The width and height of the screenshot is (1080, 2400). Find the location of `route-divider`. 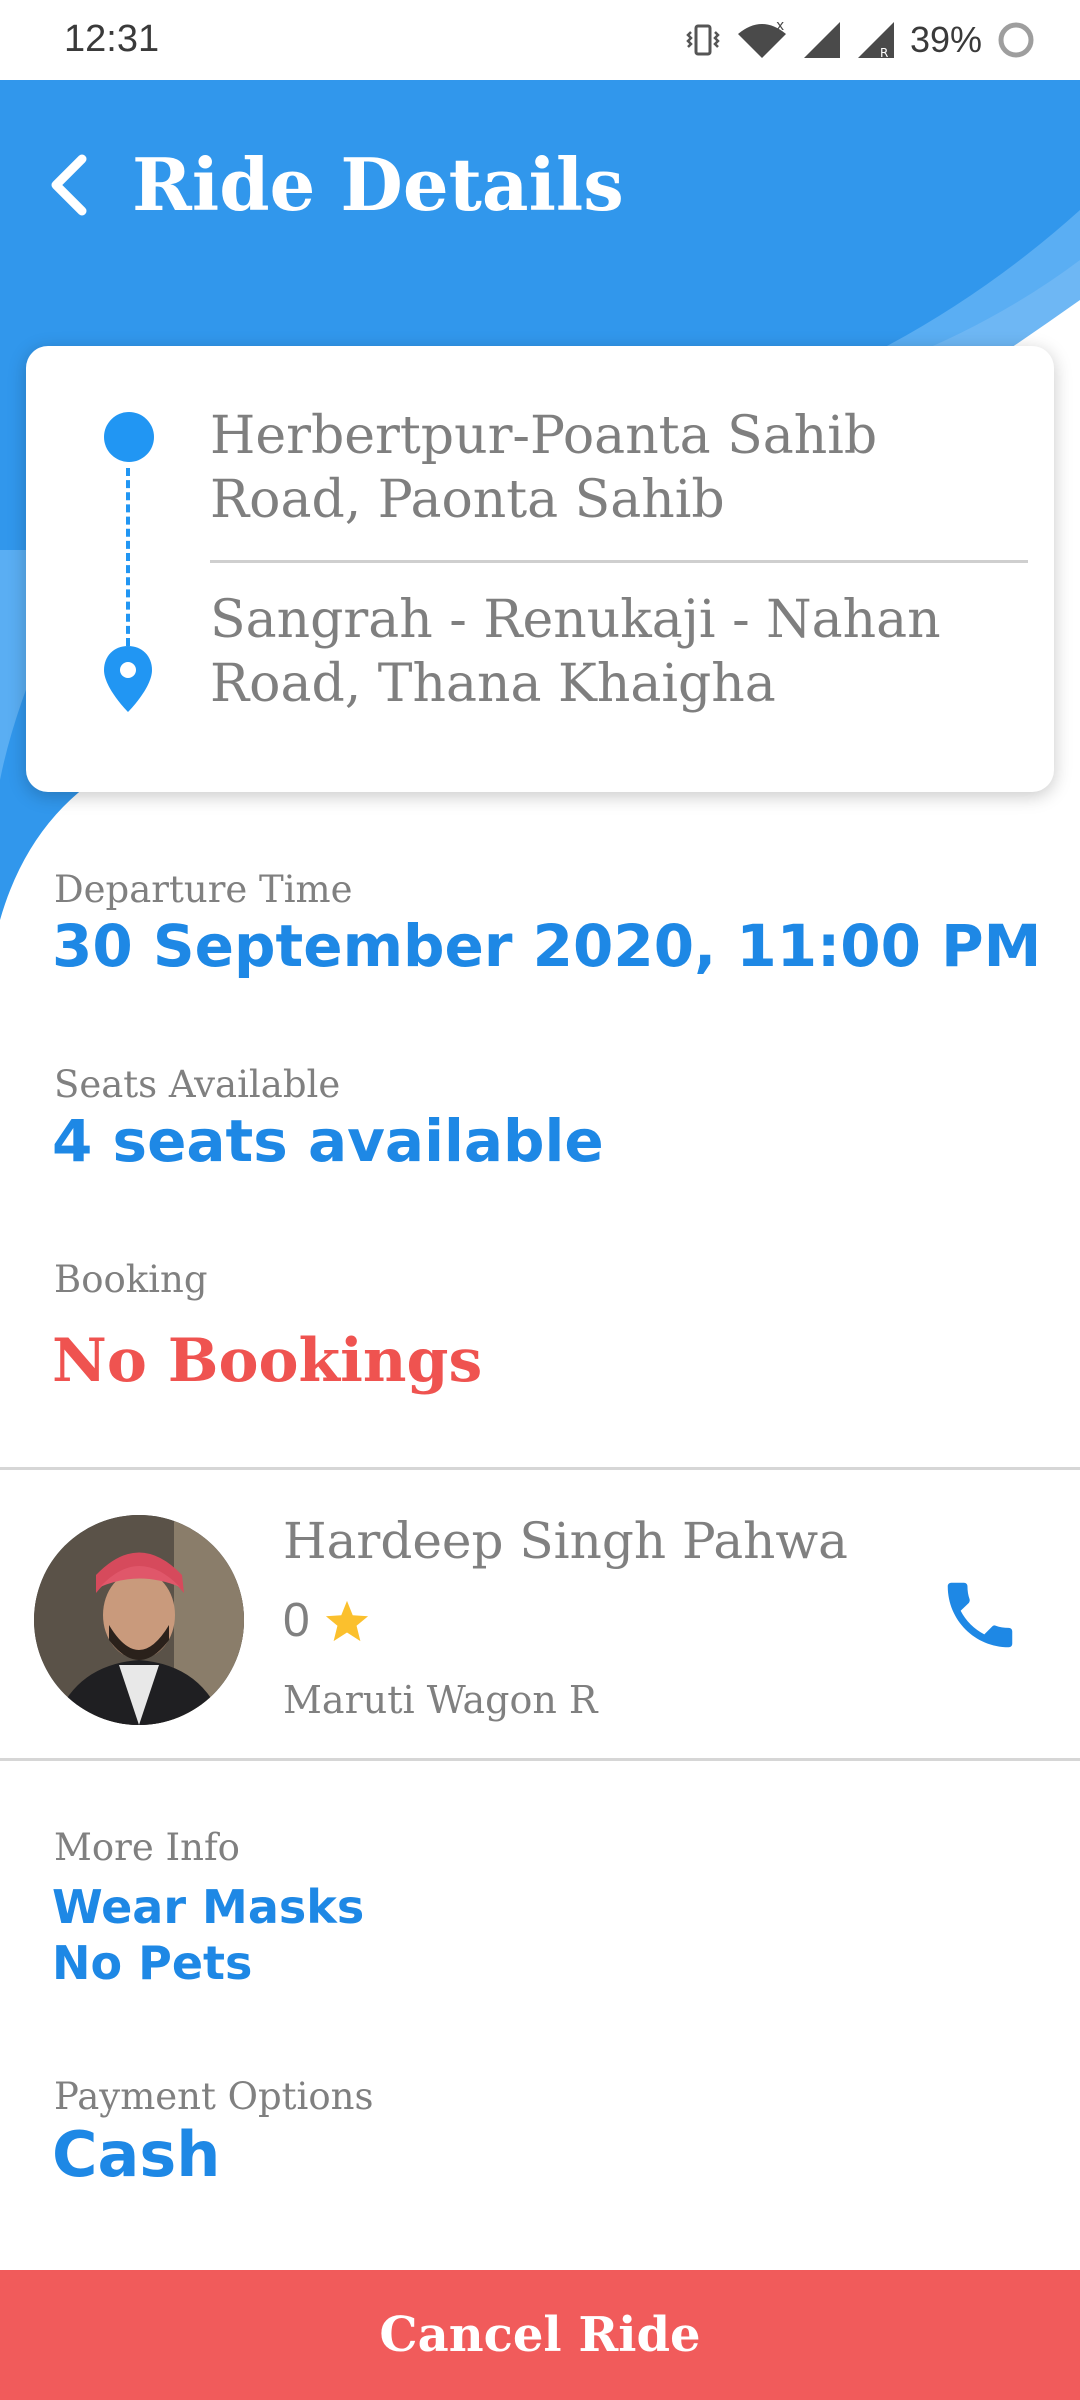

route-divider is located at coordinates (619, 561).